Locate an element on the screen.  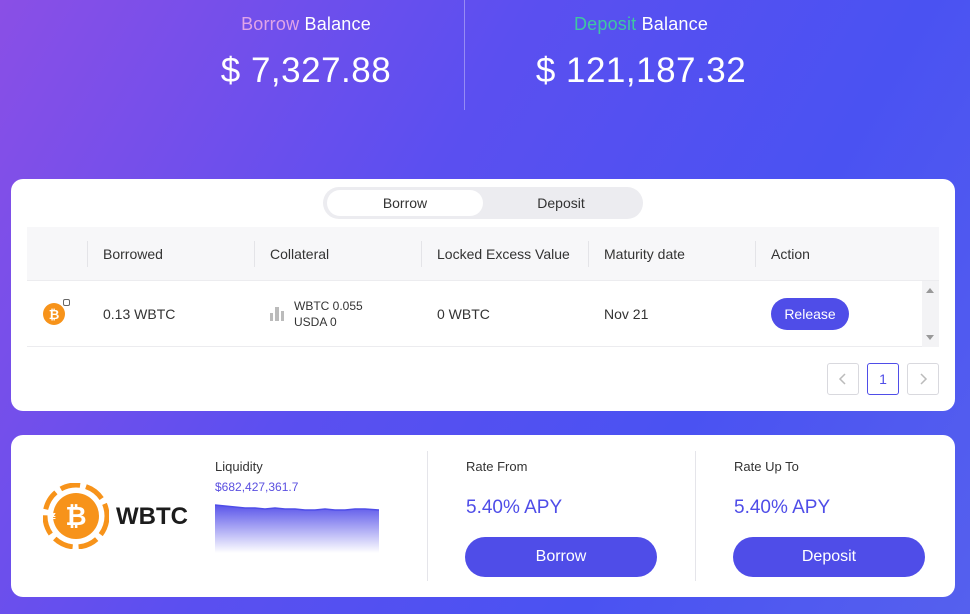
column-locked-excess-value-label: Locked Excess Value is located at coordinates (503, 254).